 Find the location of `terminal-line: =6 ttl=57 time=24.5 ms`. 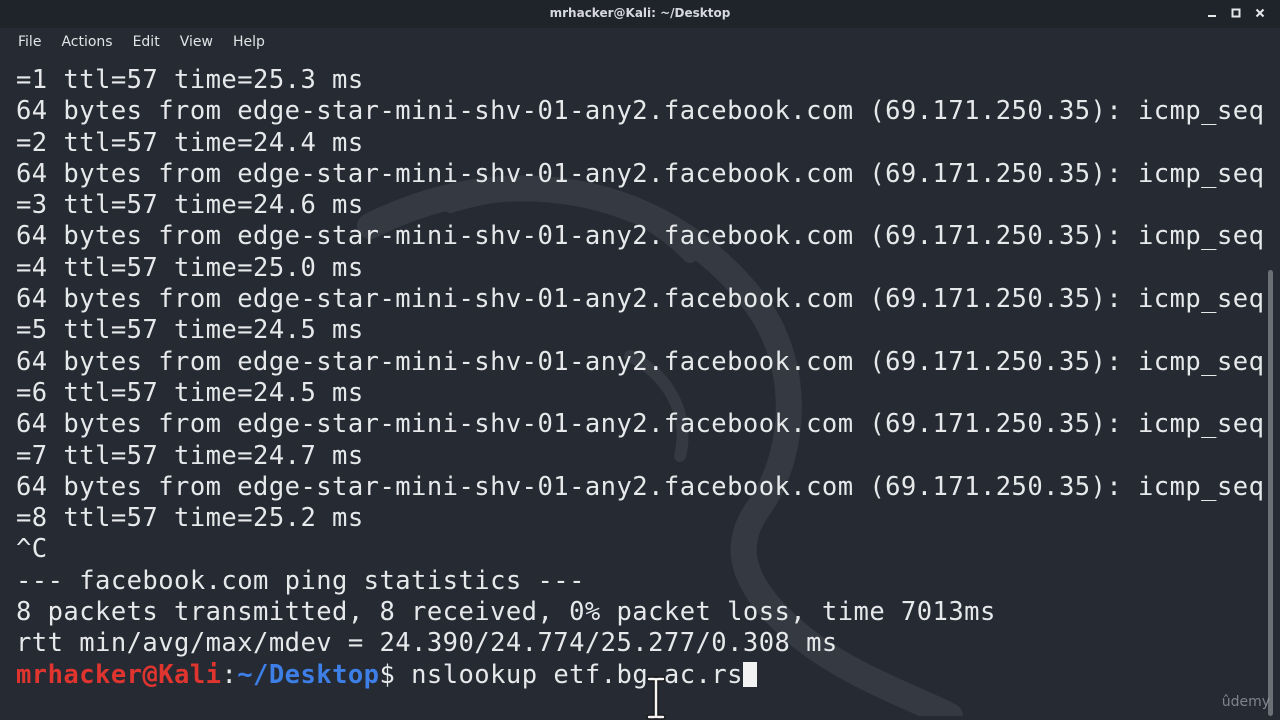

terminal-line: =6 ttl=57 time=24.5 ms is located at coordinates (190, 392).